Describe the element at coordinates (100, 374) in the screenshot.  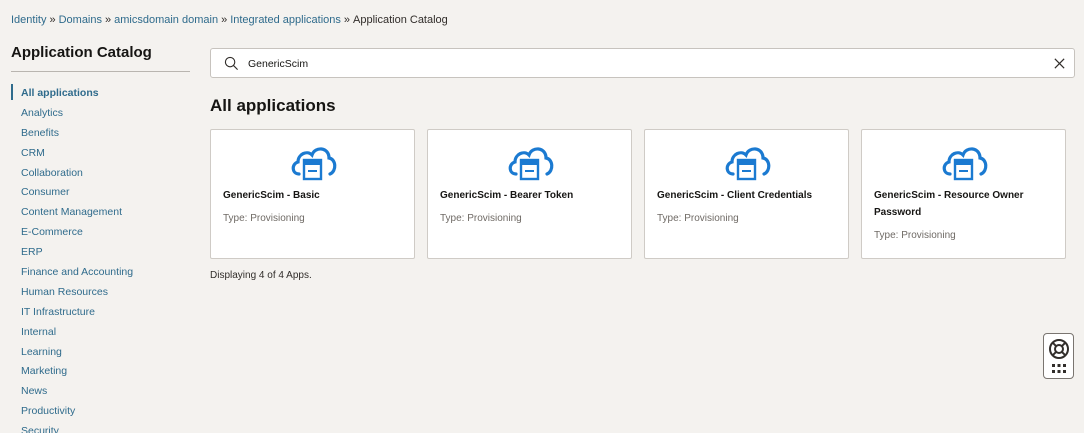
I see `category-marketing: Marketing` at that location.